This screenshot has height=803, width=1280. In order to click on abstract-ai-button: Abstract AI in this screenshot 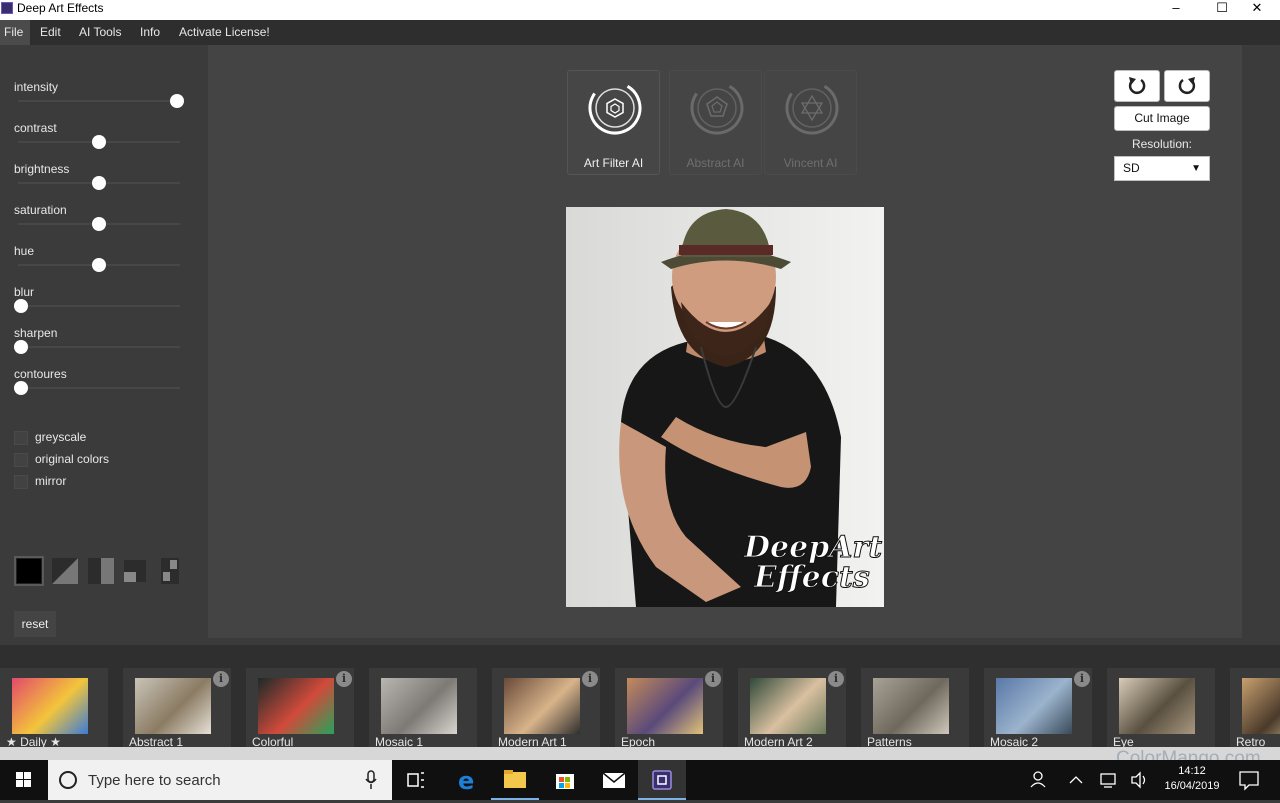, I will do `click(715, 122)`.